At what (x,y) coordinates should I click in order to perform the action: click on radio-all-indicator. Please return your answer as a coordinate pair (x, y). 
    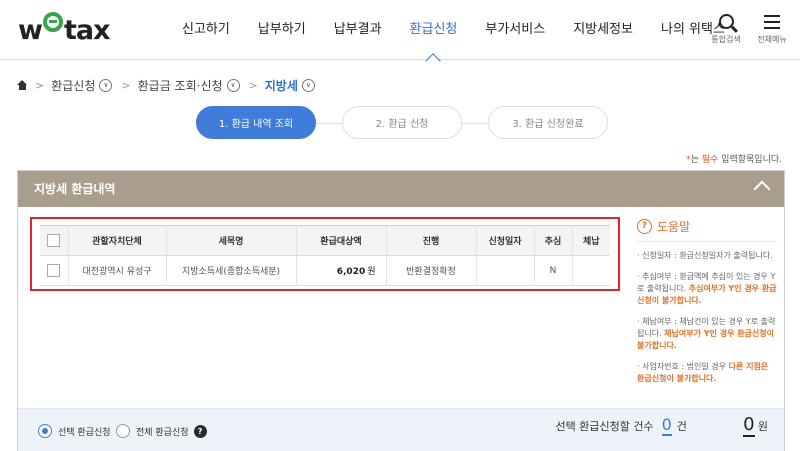
    Looking at the image, I should click on (123, 431).